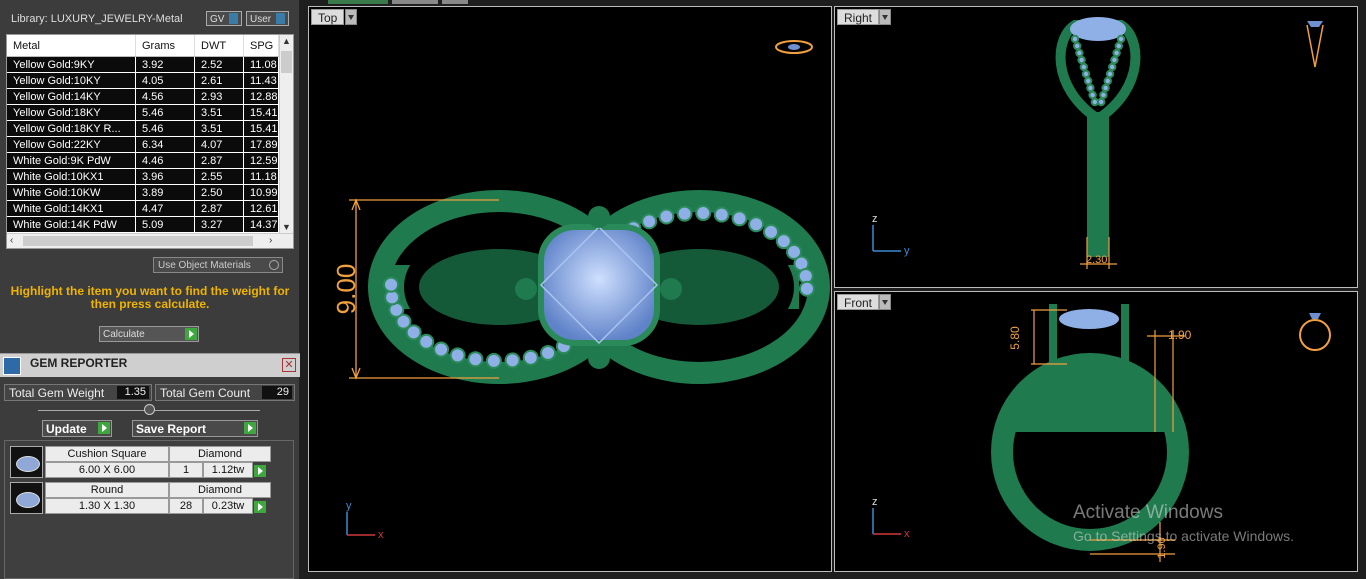 This screenshot has width=1366, height=579. What do you see at coordinates (1315, 332) in the screenshot?
I see `ring-front-preview-icon` at bounding box center [1315, 332].